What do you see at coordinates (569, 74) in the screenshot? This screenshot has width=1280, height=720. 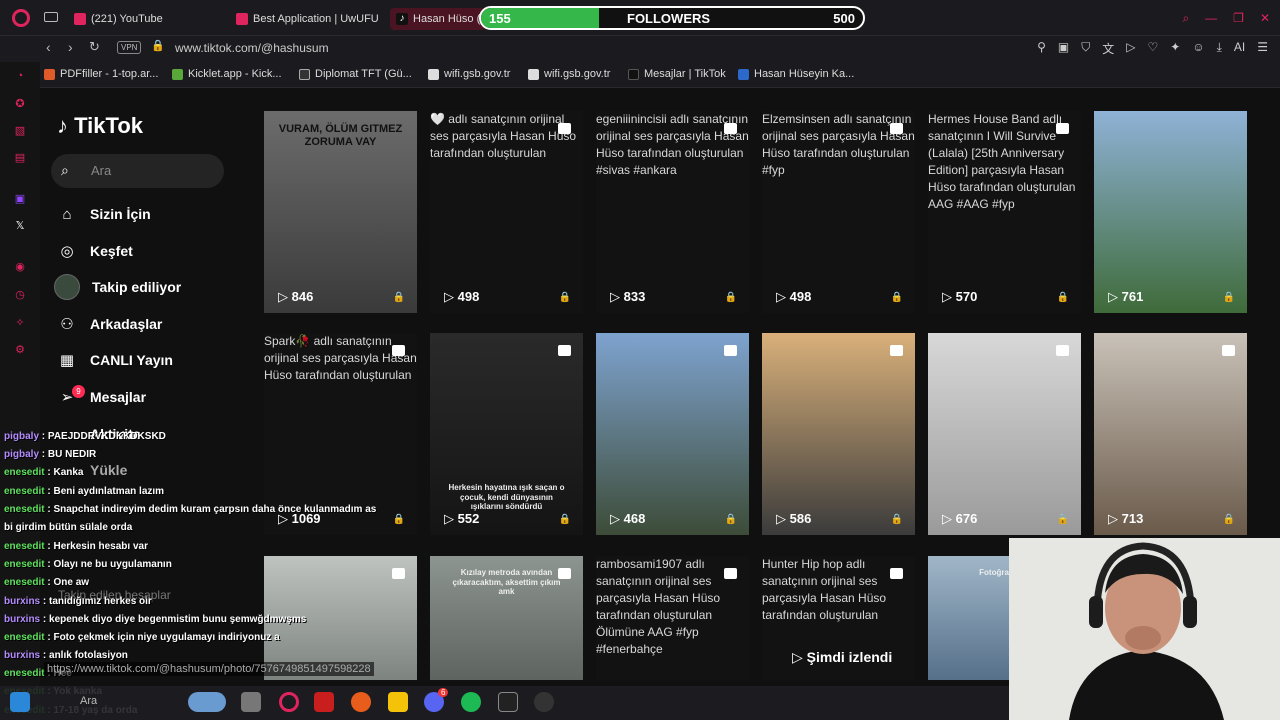 I see `bookmark-wifi-2: wifi.gsb.gov.tr` at bounding box center [569, 74].